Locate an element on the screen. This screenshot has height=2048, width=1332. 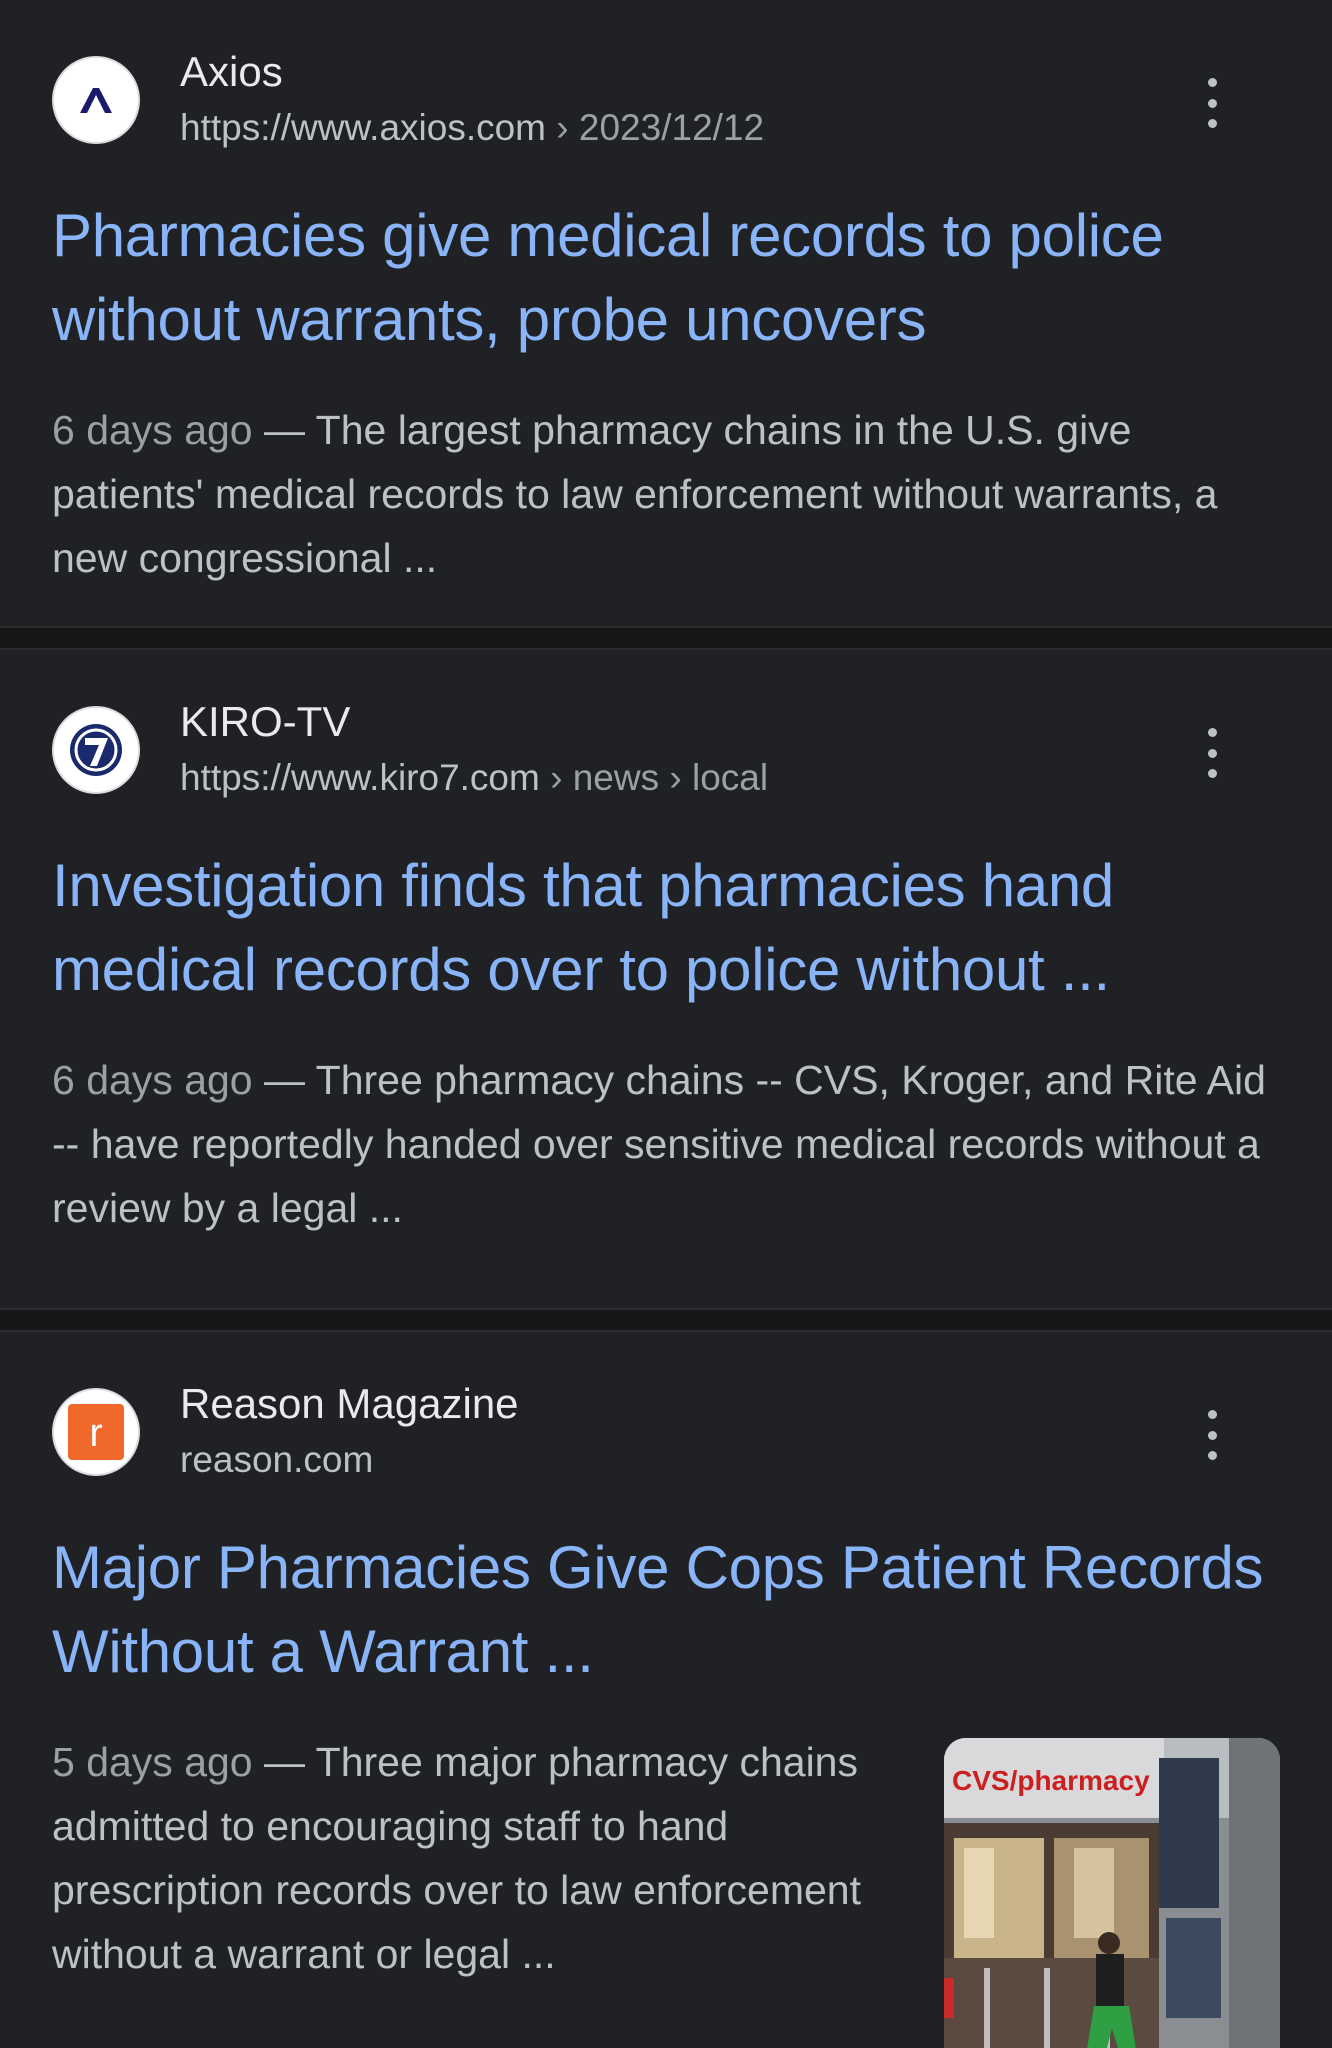
url-path: › 2023/12/12 is located at coordinates (655, 127).